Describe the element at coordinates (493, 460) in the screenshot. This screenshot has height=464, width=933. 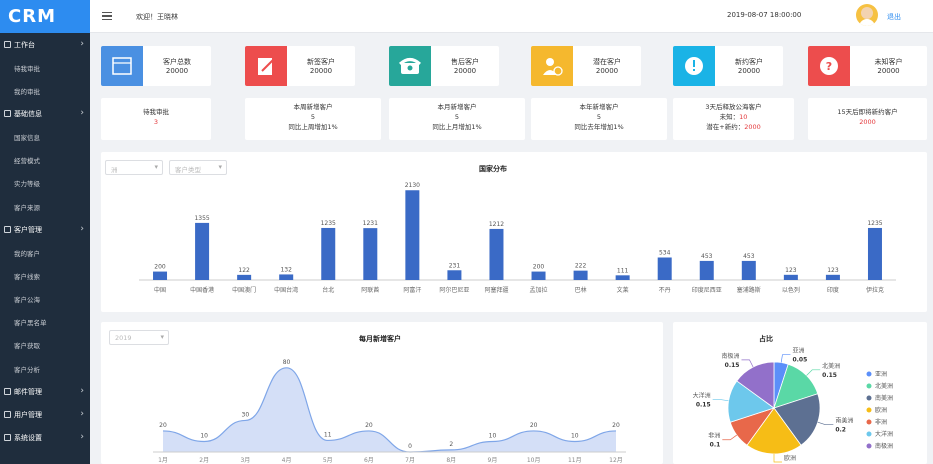
I see `month-label: 9月` at that location.